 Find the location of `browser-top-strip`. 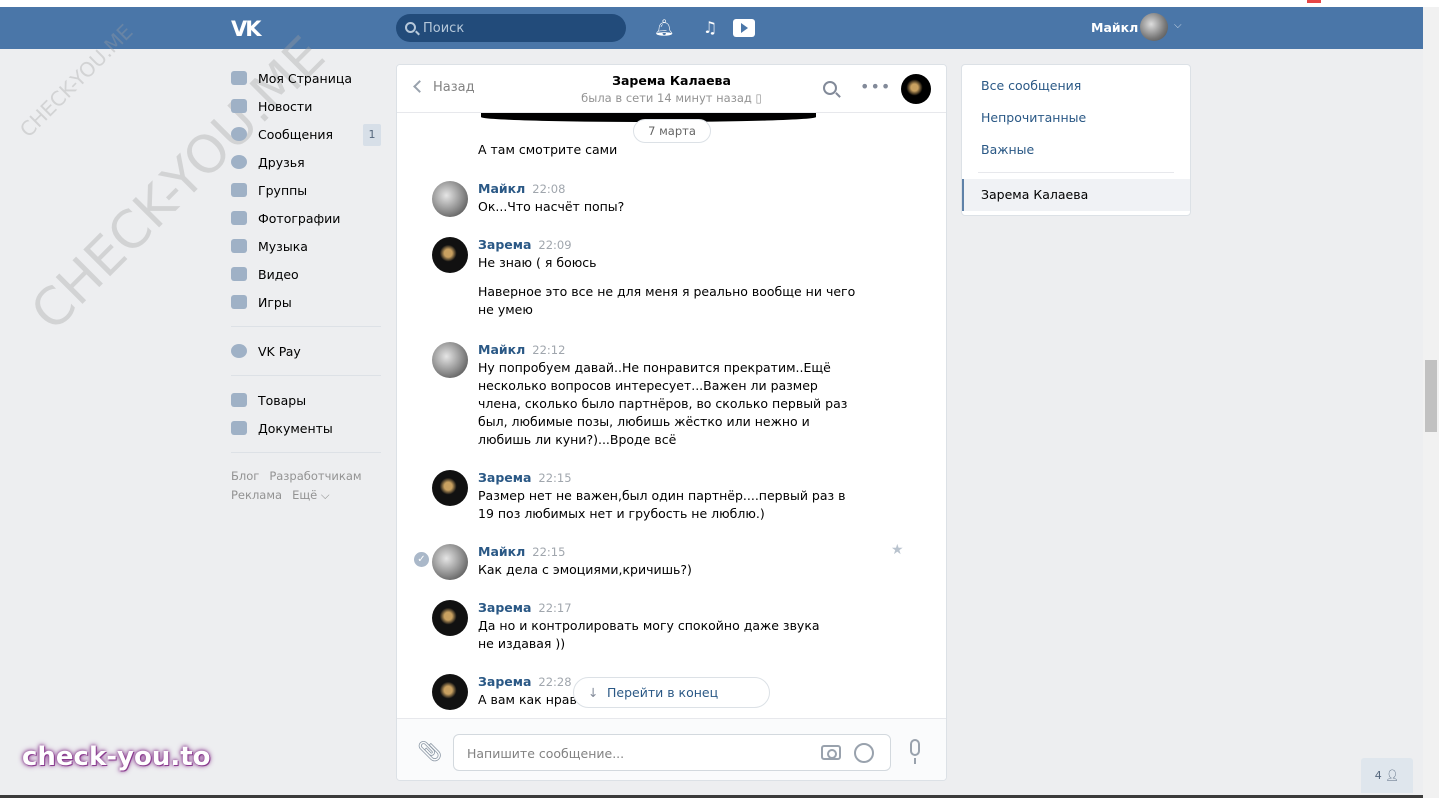

browser-top-strip is located at coordinates (719, 3).